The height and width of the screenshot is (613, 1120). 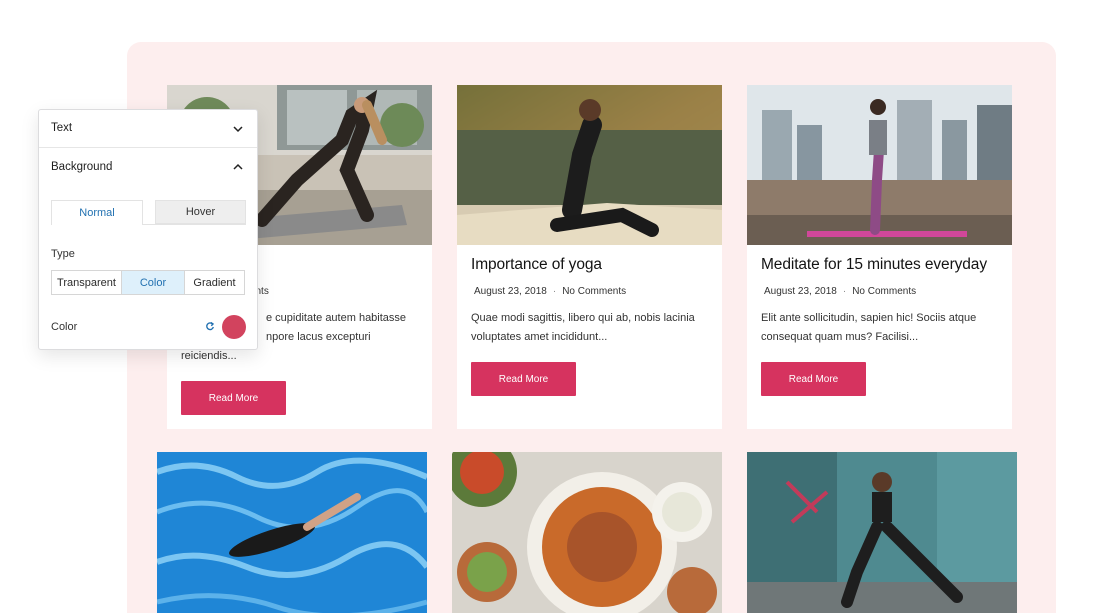 I want to click on tab-normal: Normal, so click(x=97, y=212).